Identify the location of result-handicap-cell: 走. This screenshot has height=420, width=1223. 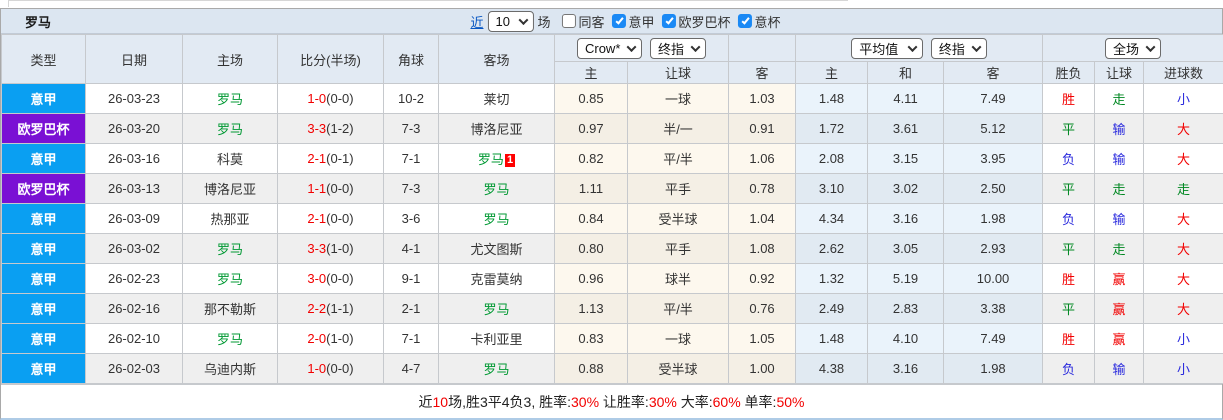
(1119, 188).